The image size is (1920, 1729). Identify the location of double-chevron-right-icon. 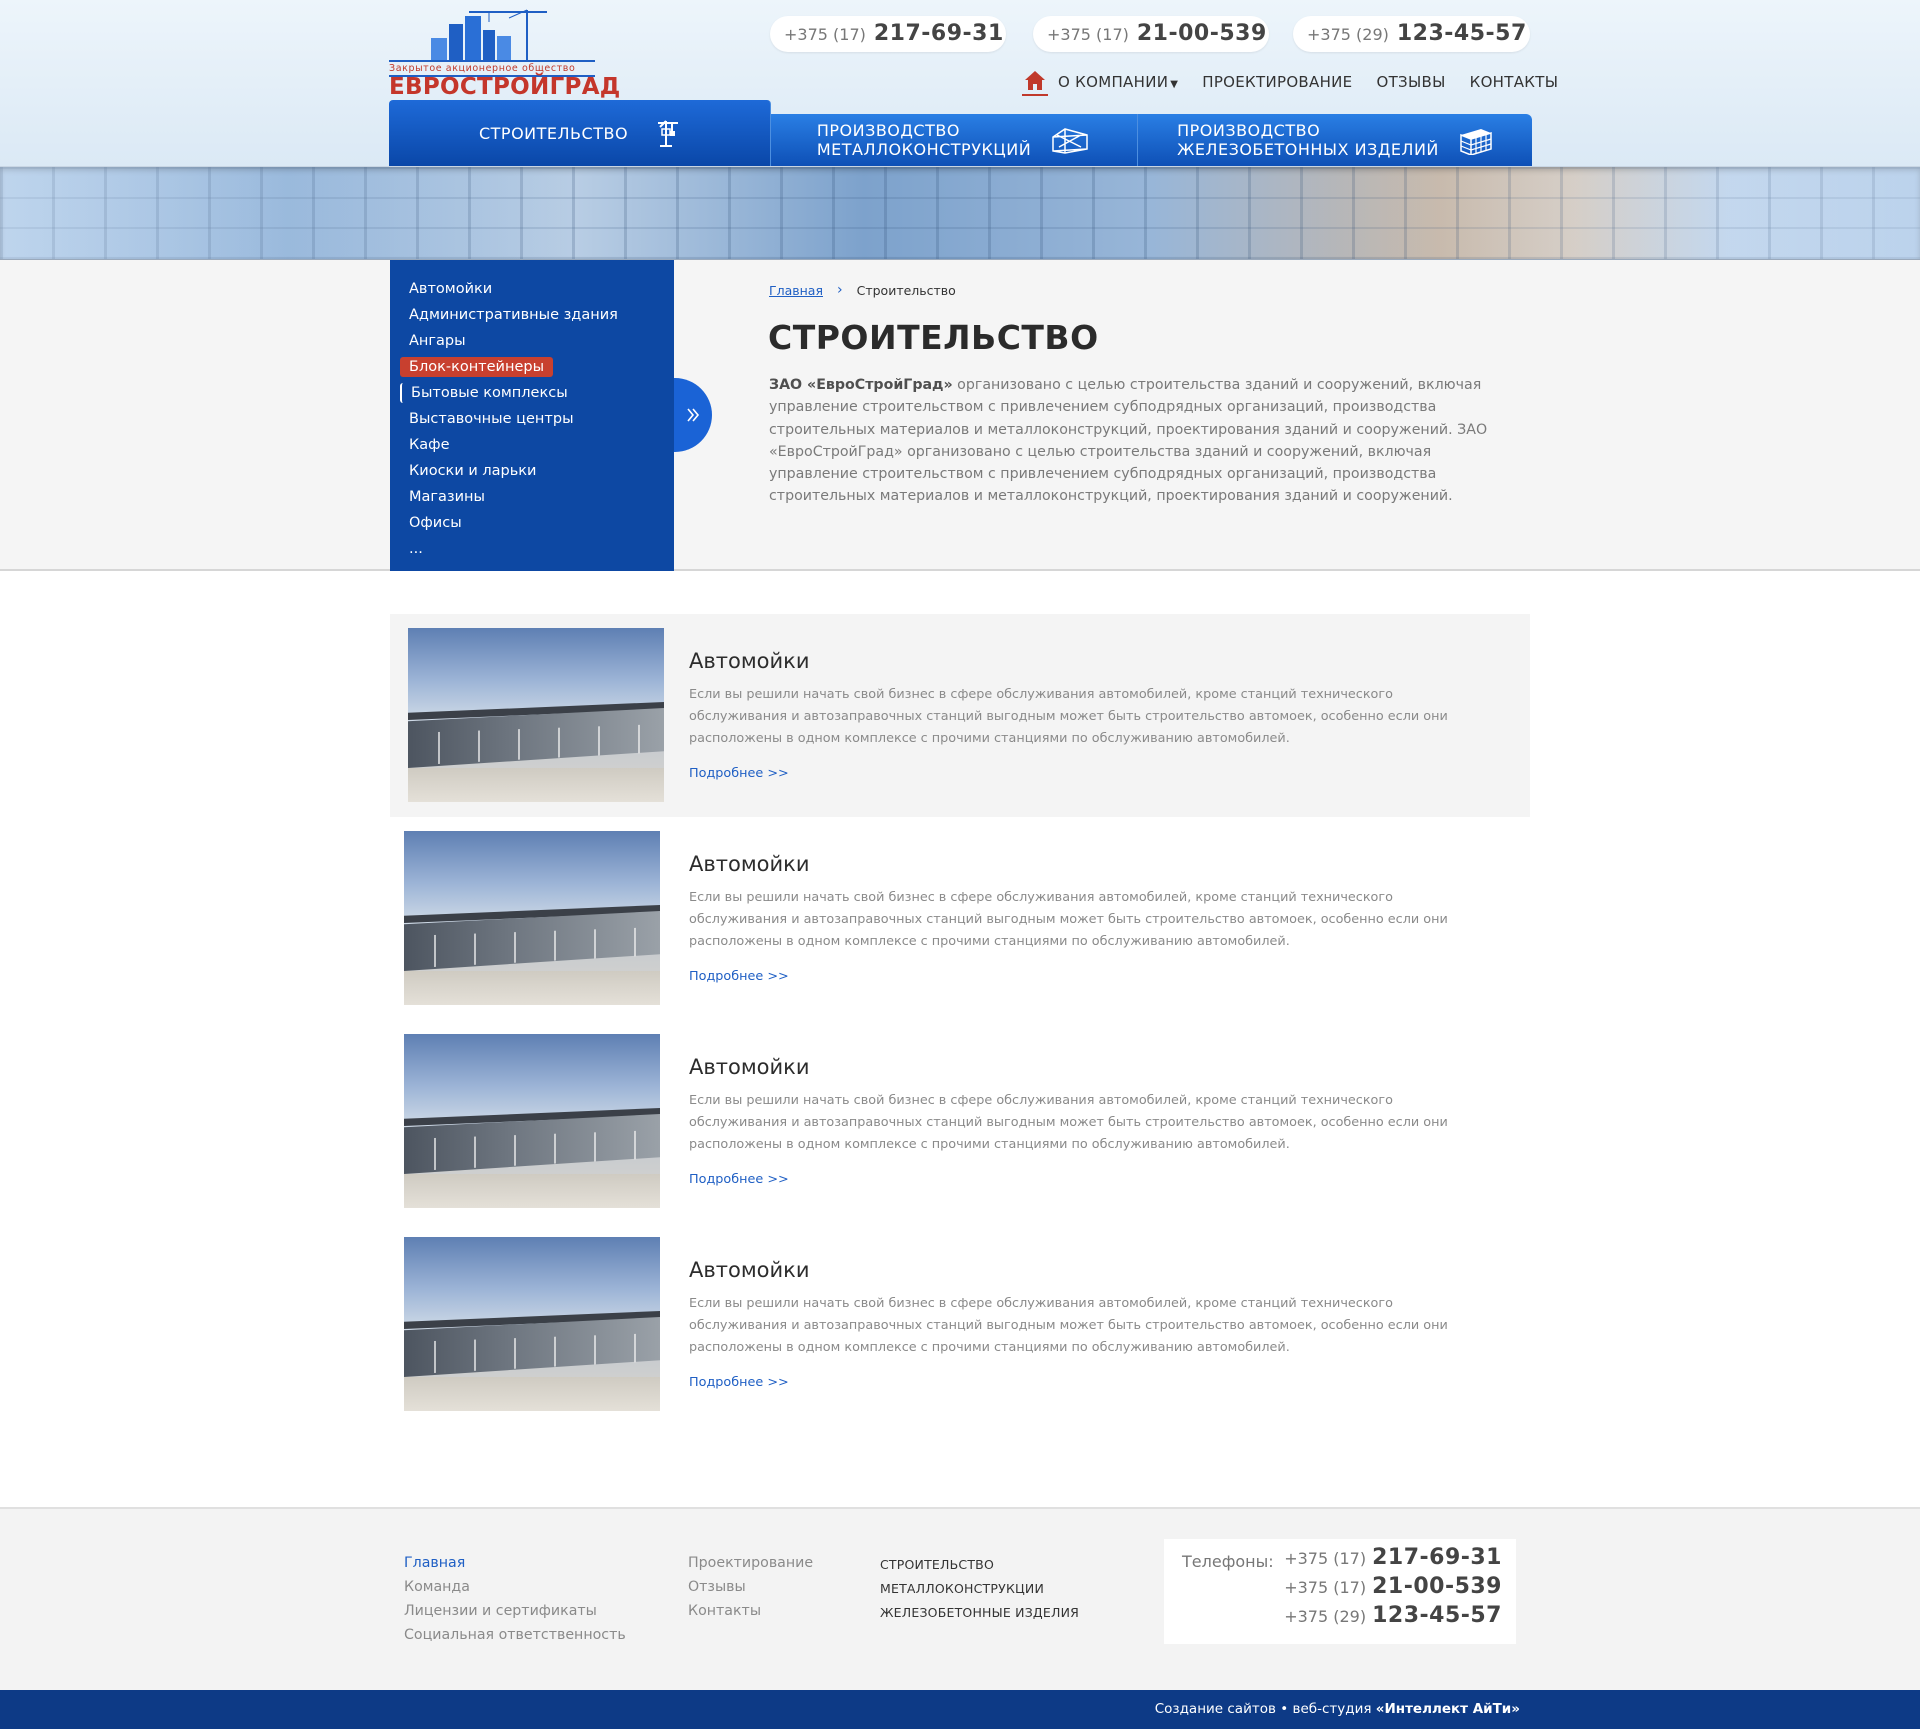
(693, 415).